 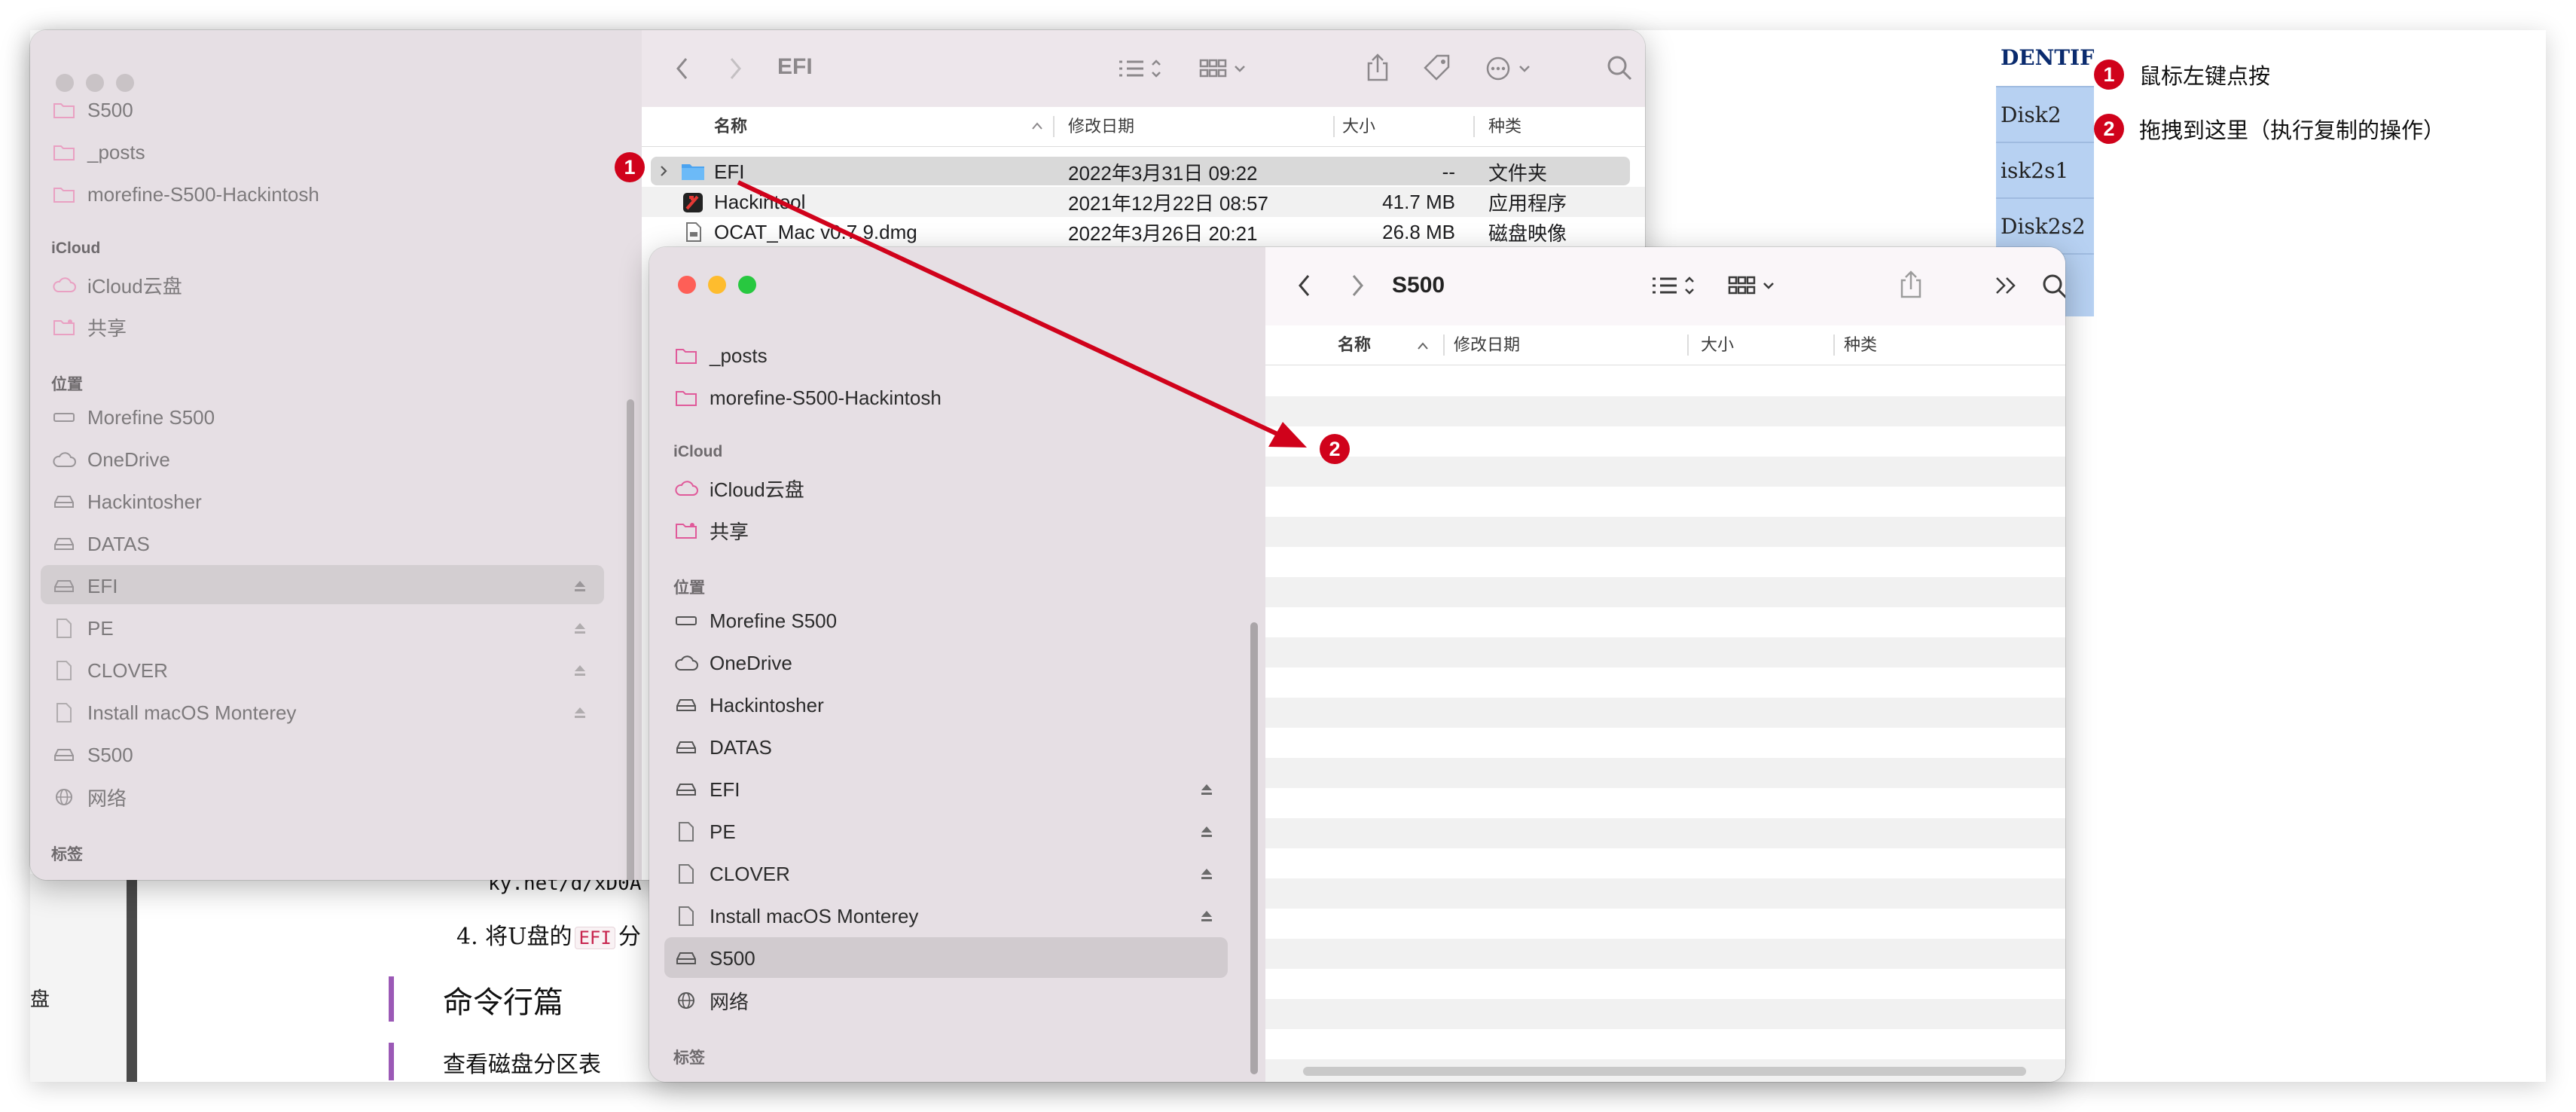 I want to click on drag-end-marker: 2, so click(x=1335, y=449).